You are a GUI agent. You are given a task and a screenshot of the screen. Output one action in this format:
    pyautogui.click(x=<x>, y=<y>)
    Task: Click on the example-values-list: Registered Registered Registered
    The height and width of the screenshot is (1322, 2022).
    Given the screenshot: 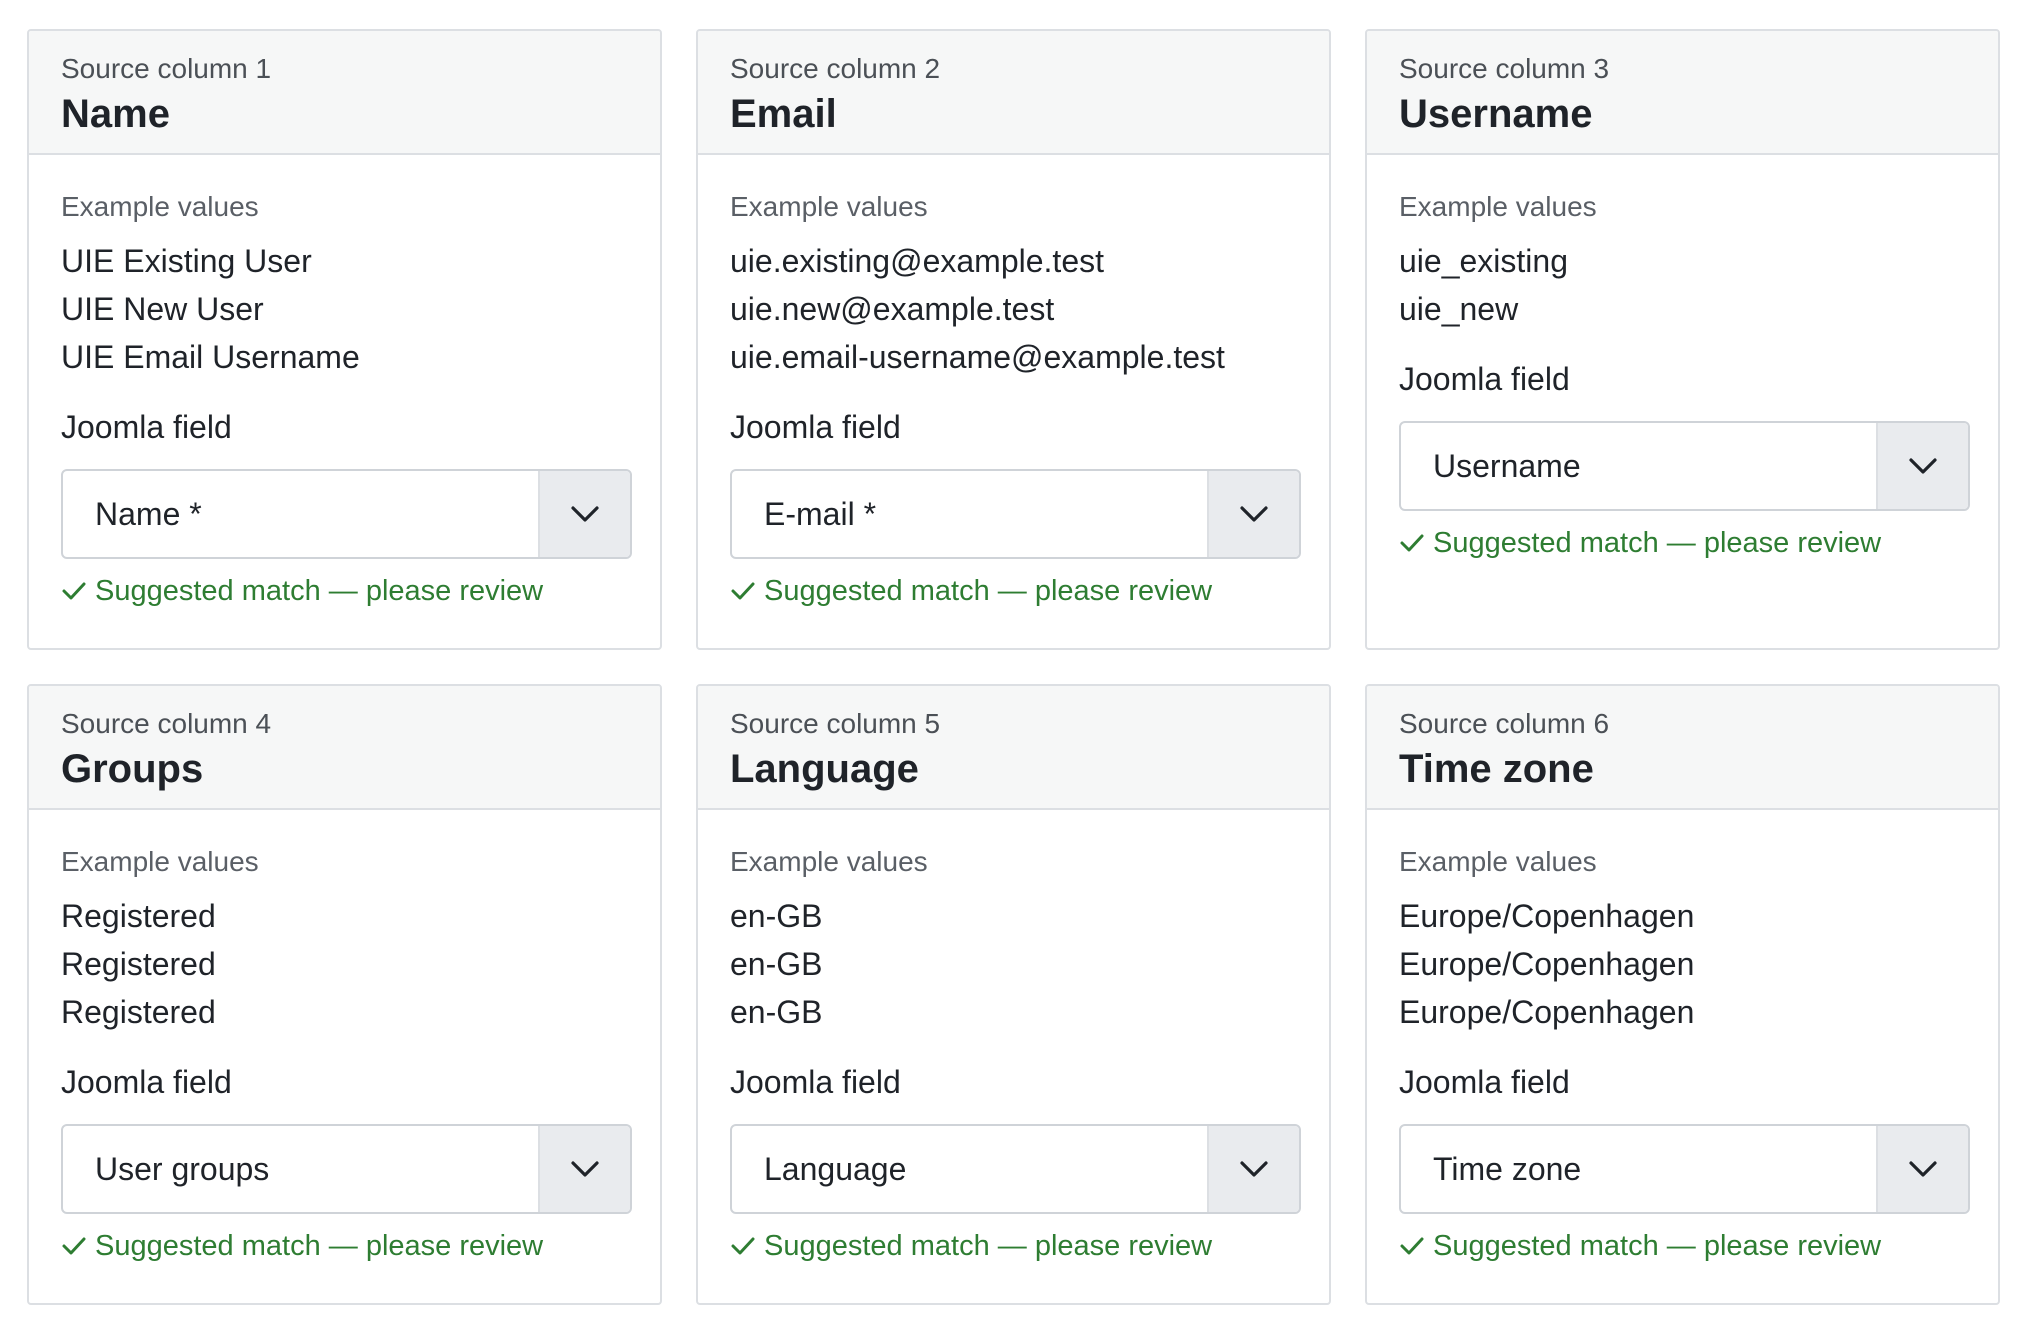 What is the action you would take?
    pyautogui.click(x=344, y=964)
    